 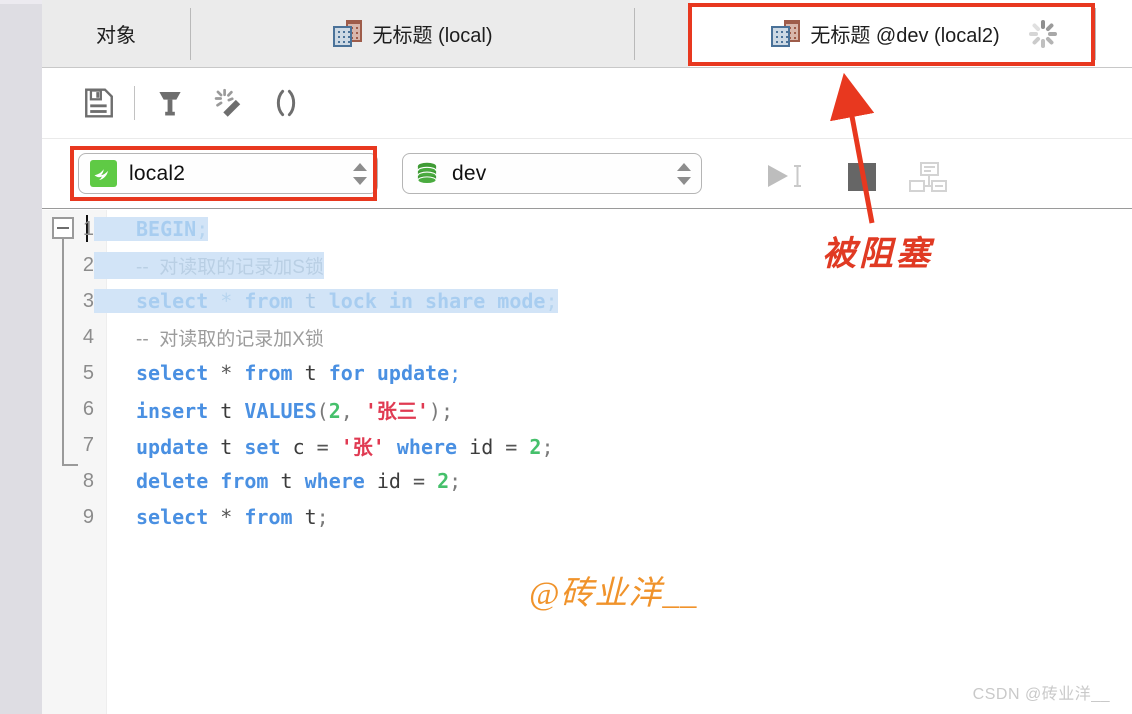 I want to click on code-line: 6 insert t VALUES(2, '张三');, so click(x=587, y=409).